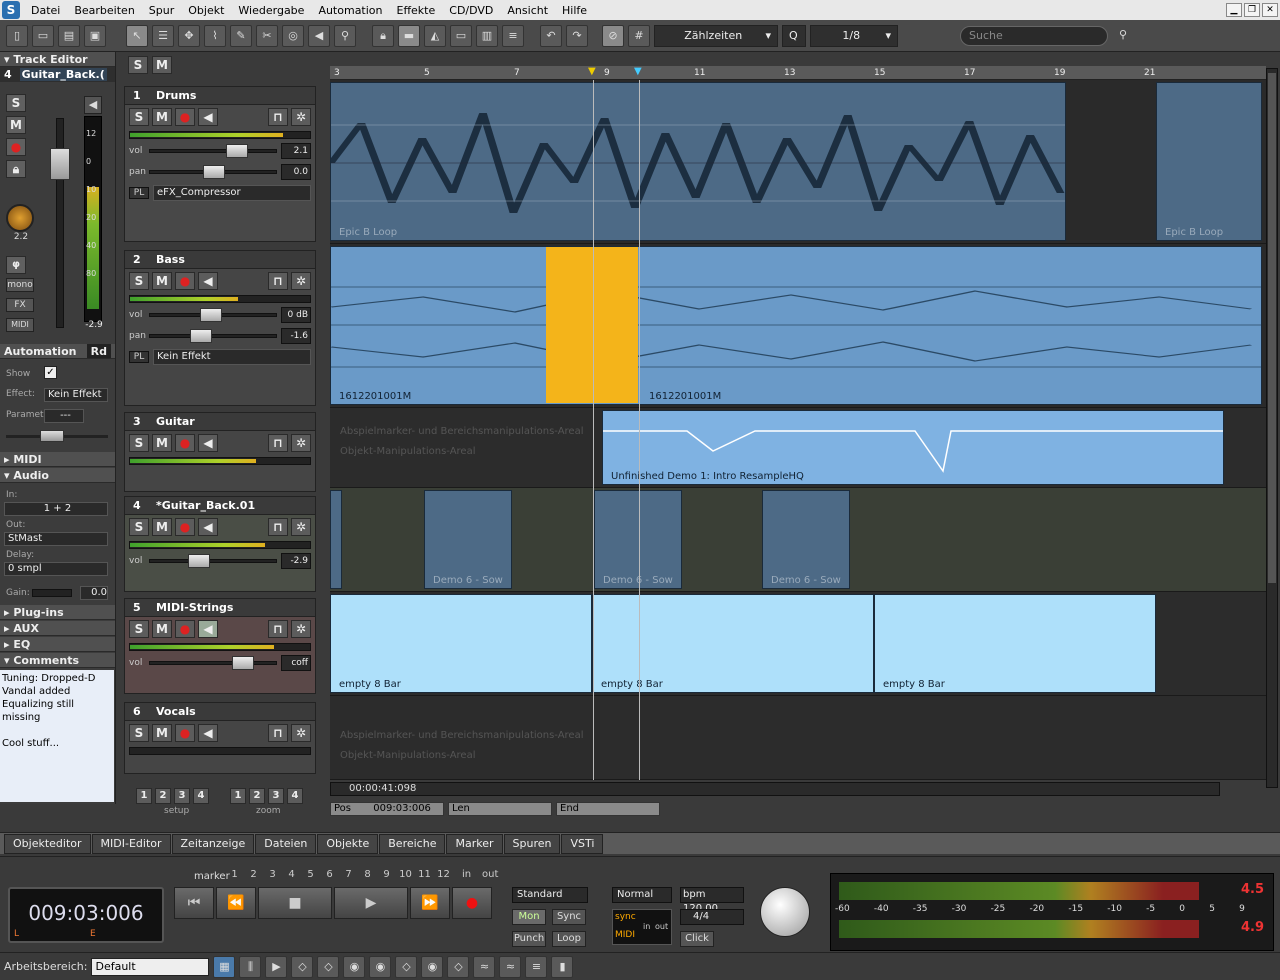 This screenshot has height=980, width=1280. I want to click on play-icon: ▶, so click(371, 903).